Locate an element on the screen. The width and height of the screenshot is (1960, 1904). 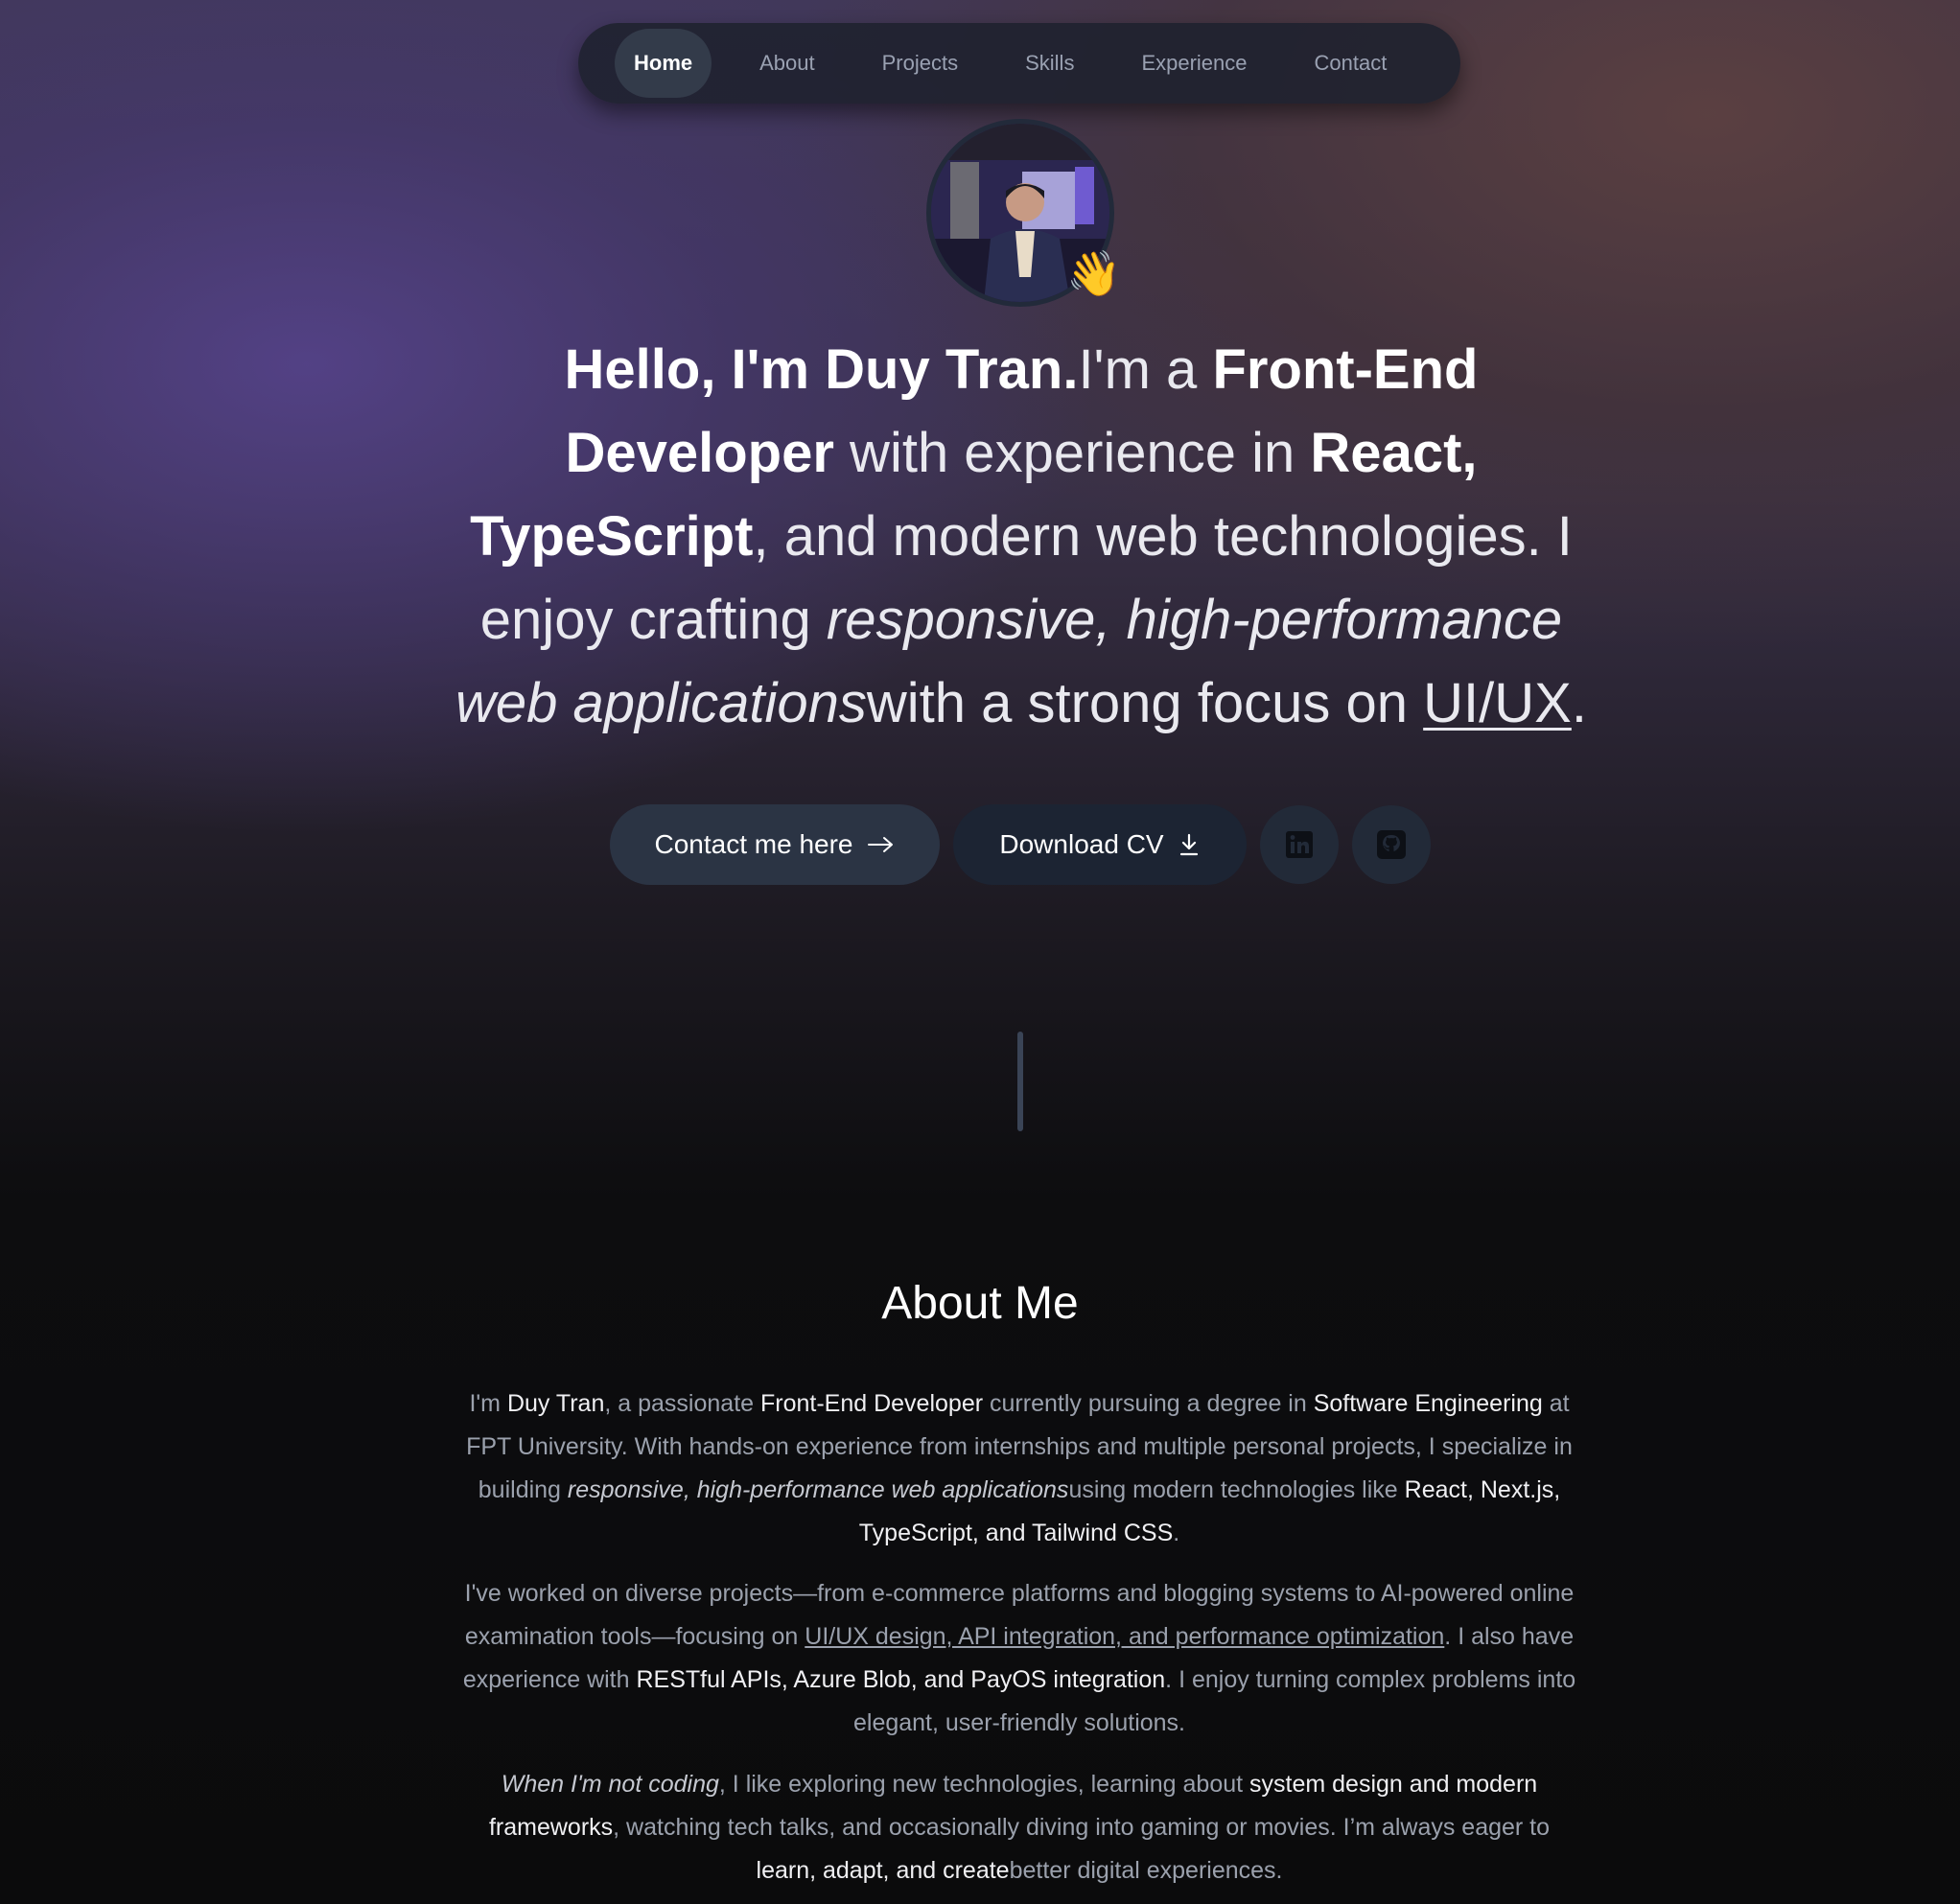
github-button is located at coordinates (1391, 845).